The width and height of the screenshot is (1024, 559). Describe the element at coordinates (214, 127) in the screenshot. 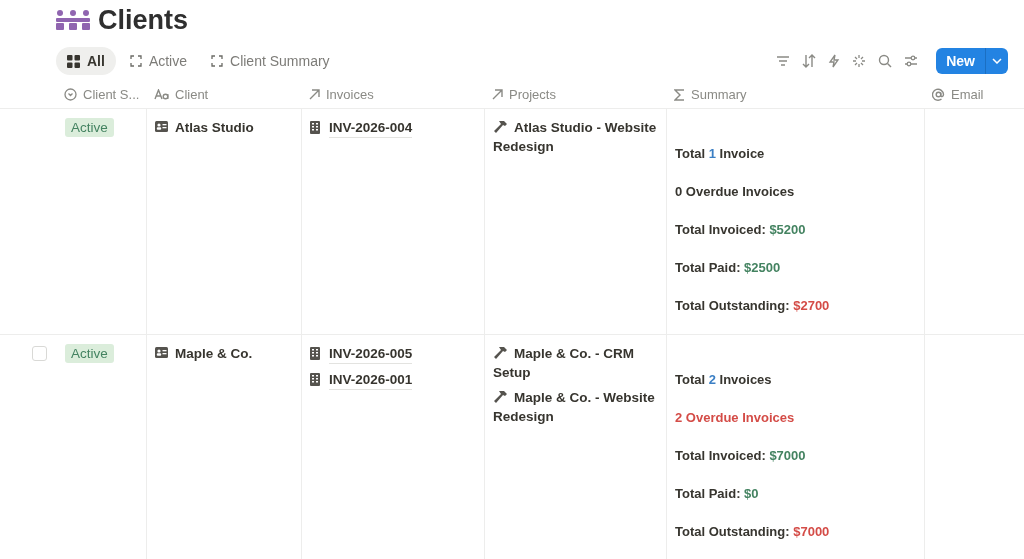

I see `client-name: Atlas Studio` at that location.